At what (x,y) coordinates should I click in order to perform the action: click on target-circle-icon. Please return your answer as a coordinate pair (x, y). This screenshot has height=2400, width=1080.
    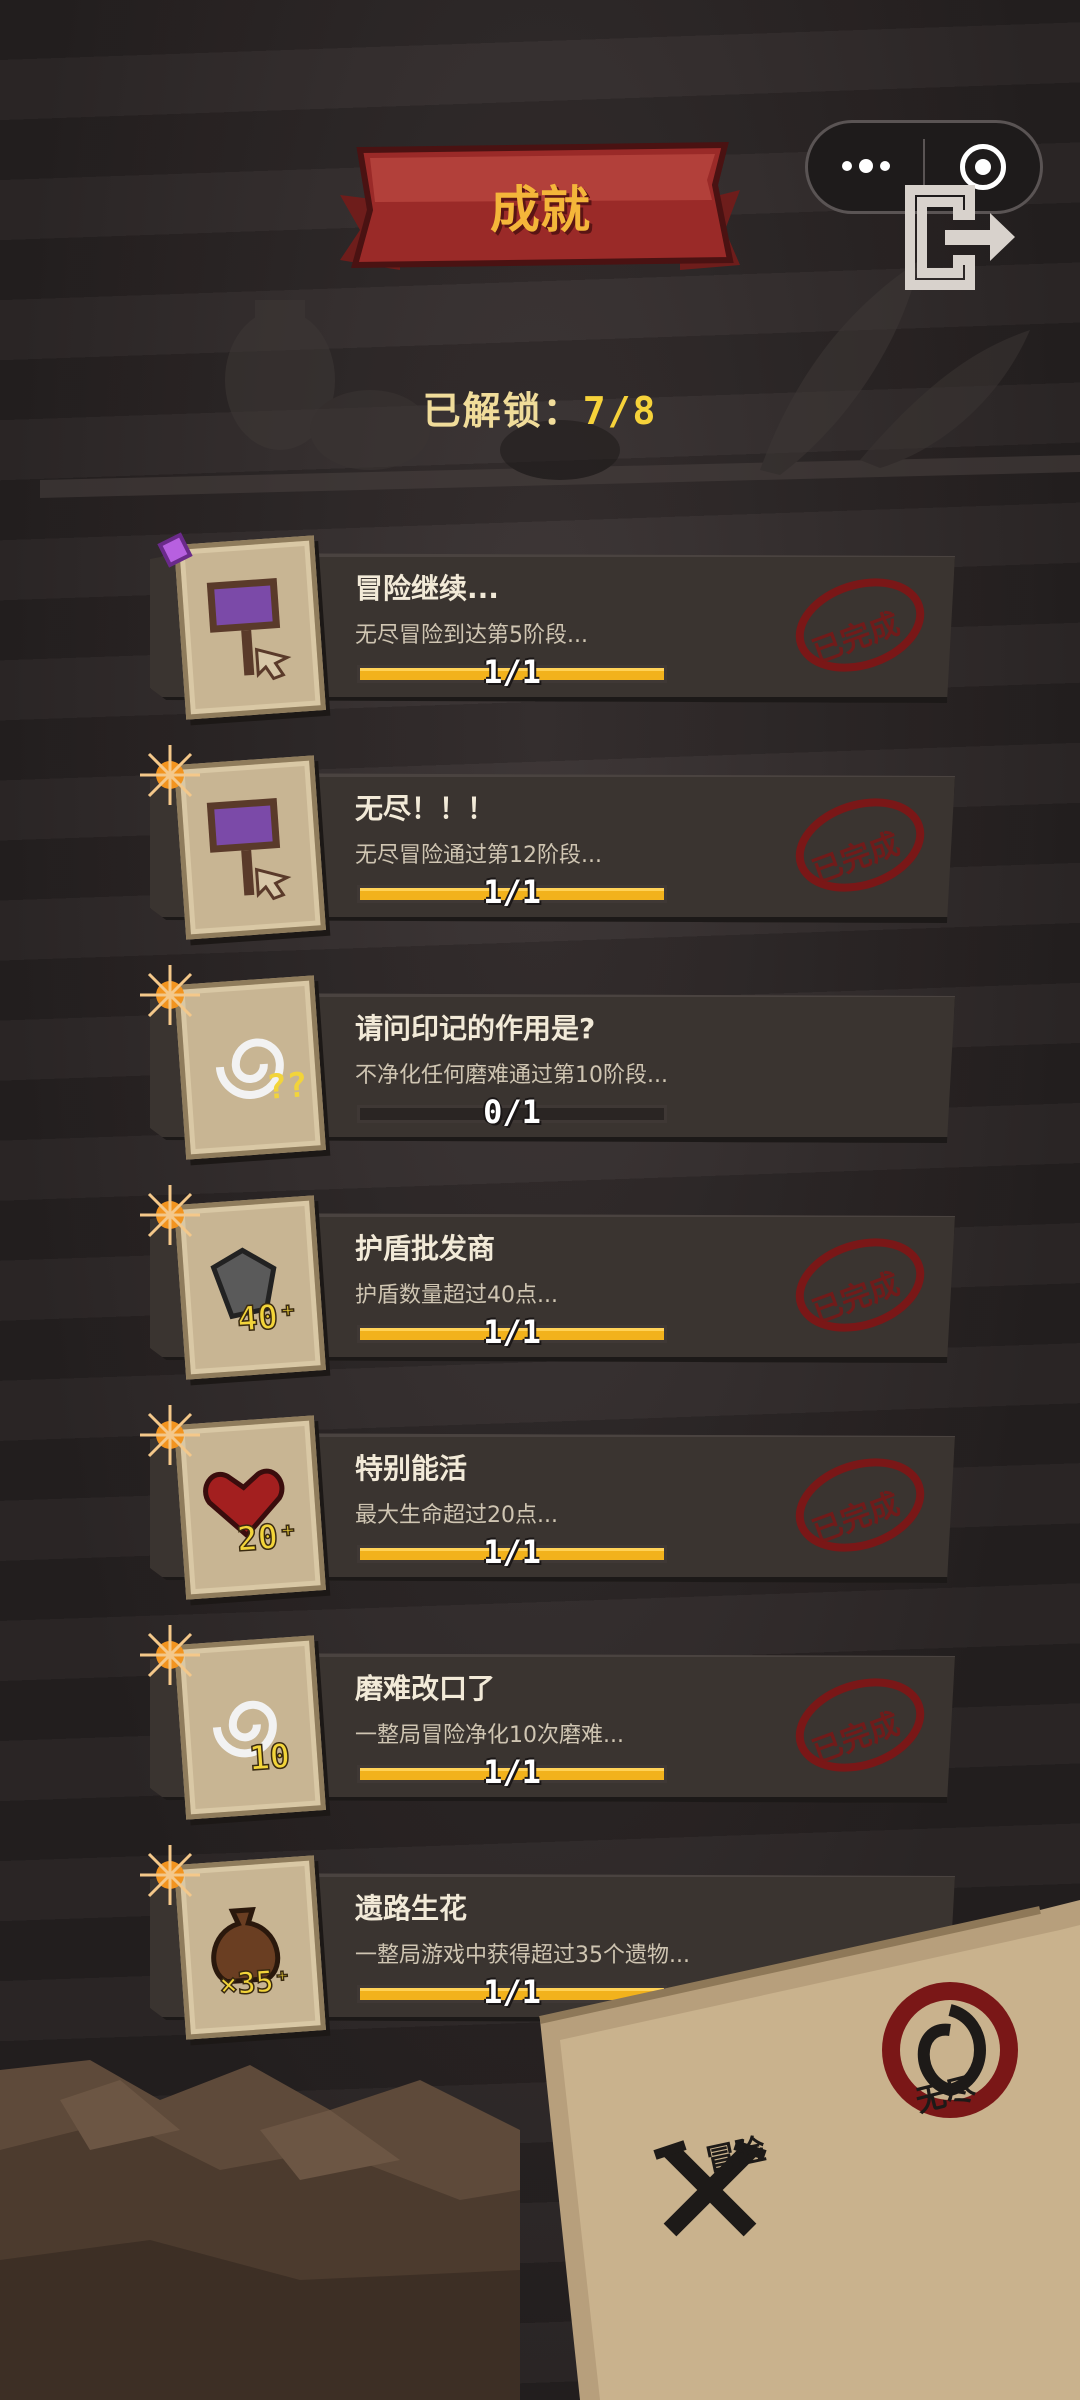
    Looking at the image, I should click on (982, 167).